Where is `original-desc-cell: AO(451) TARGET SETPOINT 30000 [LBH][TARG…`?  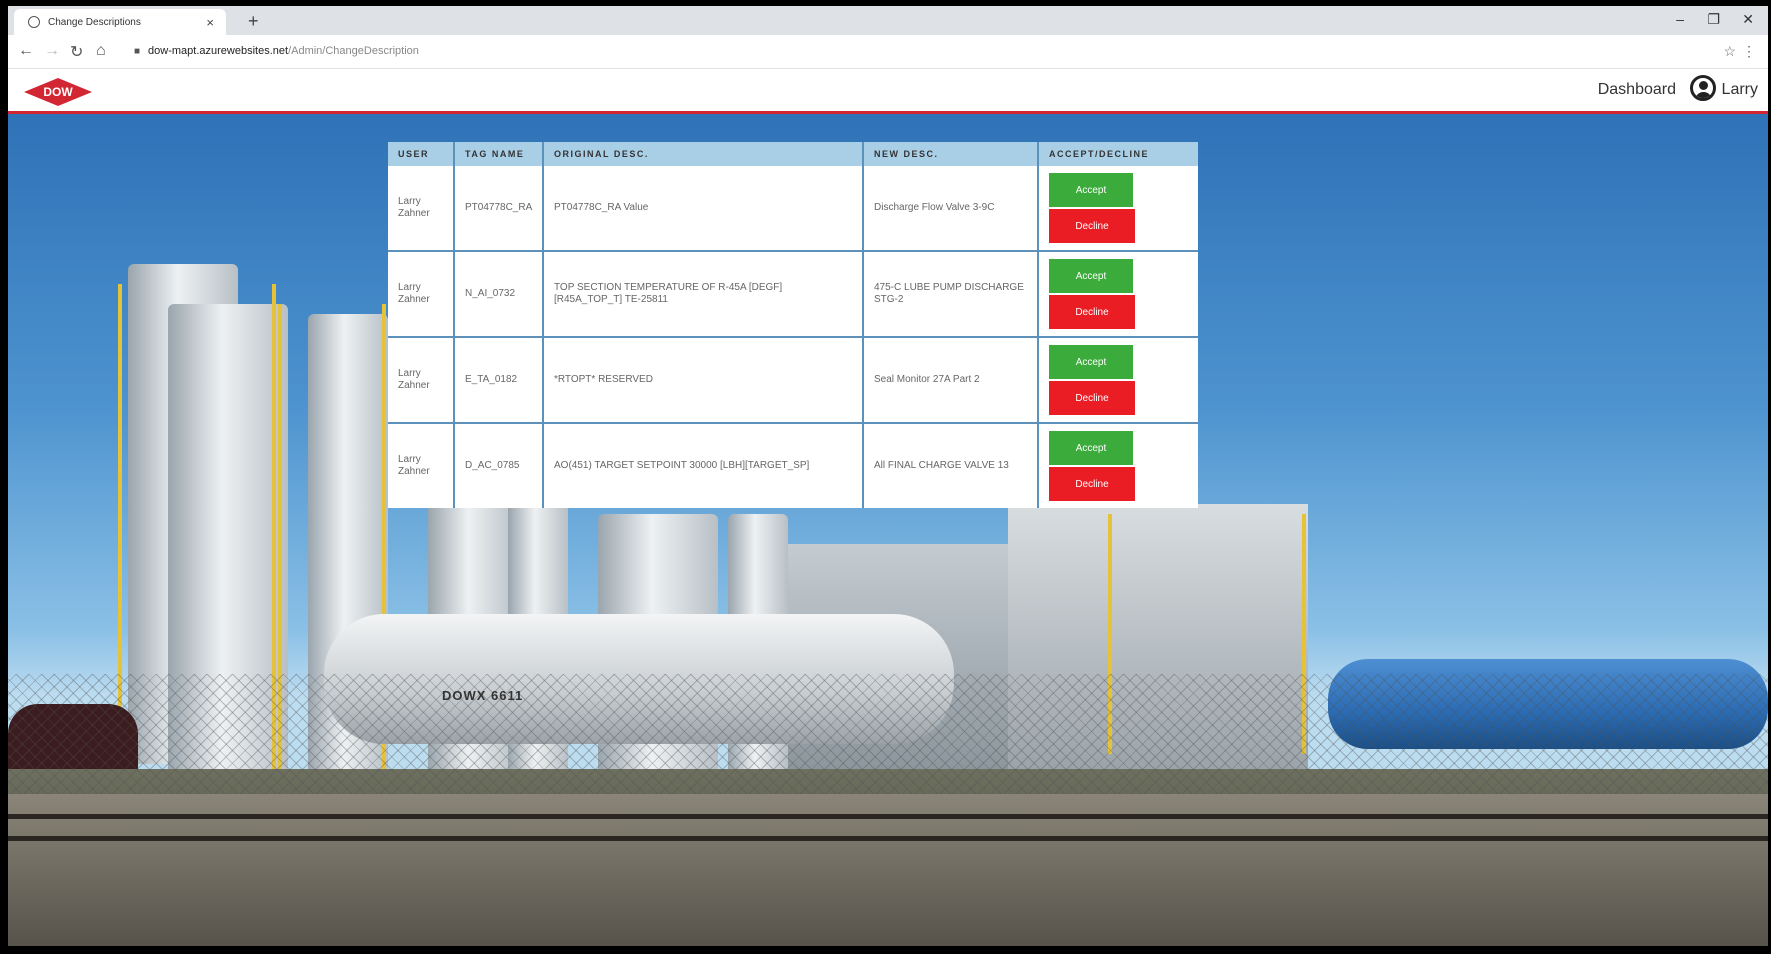
original-desc-cell: AO(451) TARGET SETPOINT 30000 [LBH][TARG… is located at coordinates (703, 465).